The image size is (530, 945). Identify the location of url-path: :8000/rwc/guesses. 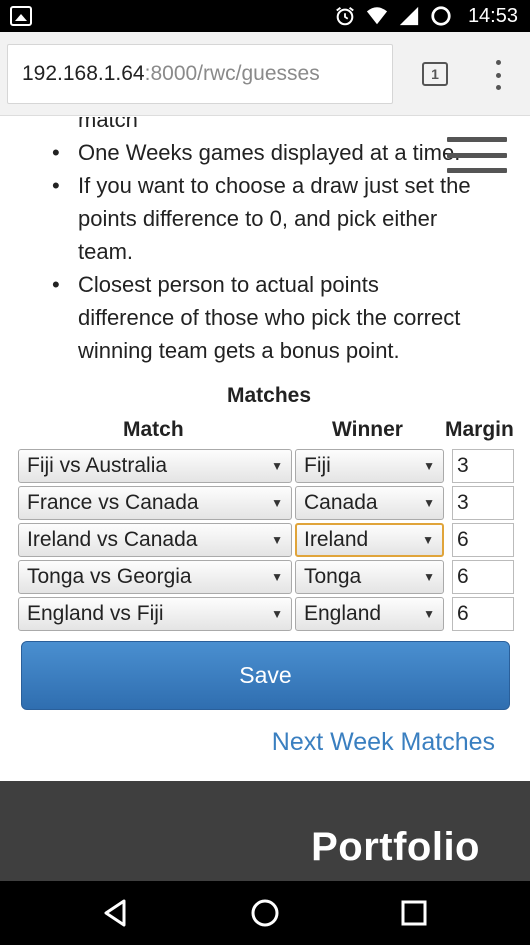
(232, 73).